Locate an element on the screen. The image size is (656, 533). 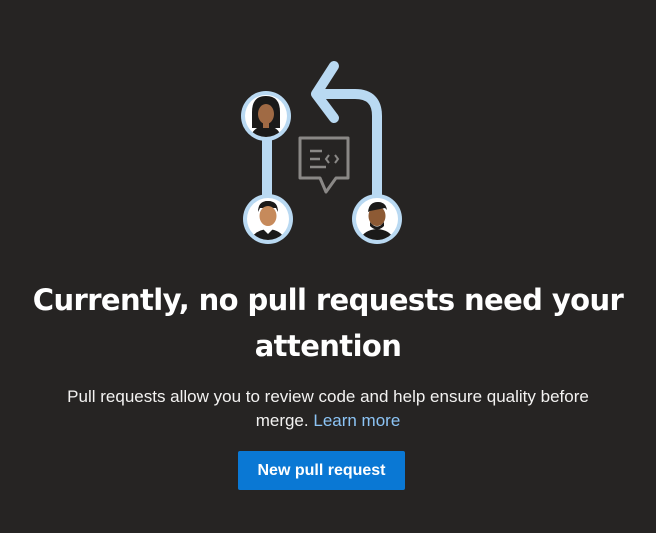
learn-more-link: Learn more is located at coordinates (356, 420).